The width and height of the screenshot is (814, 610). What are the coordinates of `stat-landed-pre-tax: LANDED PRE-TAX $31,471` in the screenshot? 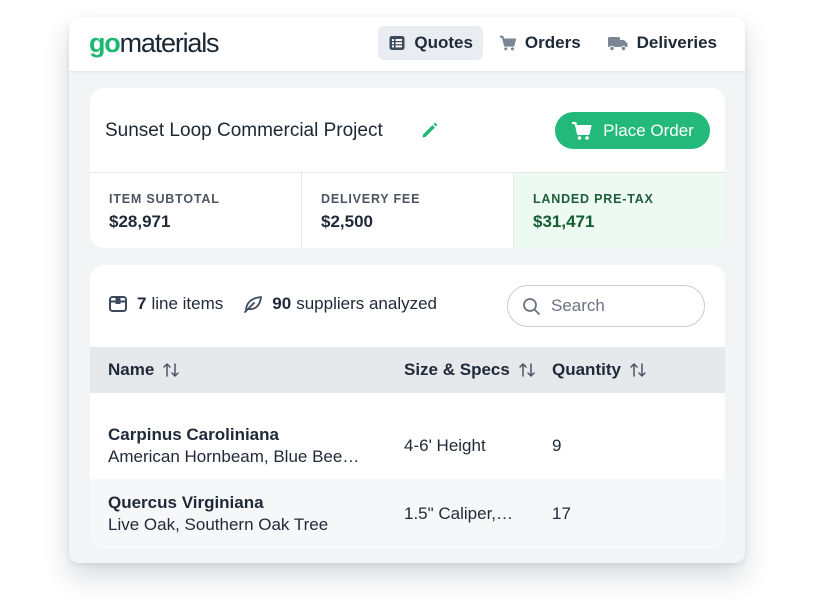 It's located at (619, 210).